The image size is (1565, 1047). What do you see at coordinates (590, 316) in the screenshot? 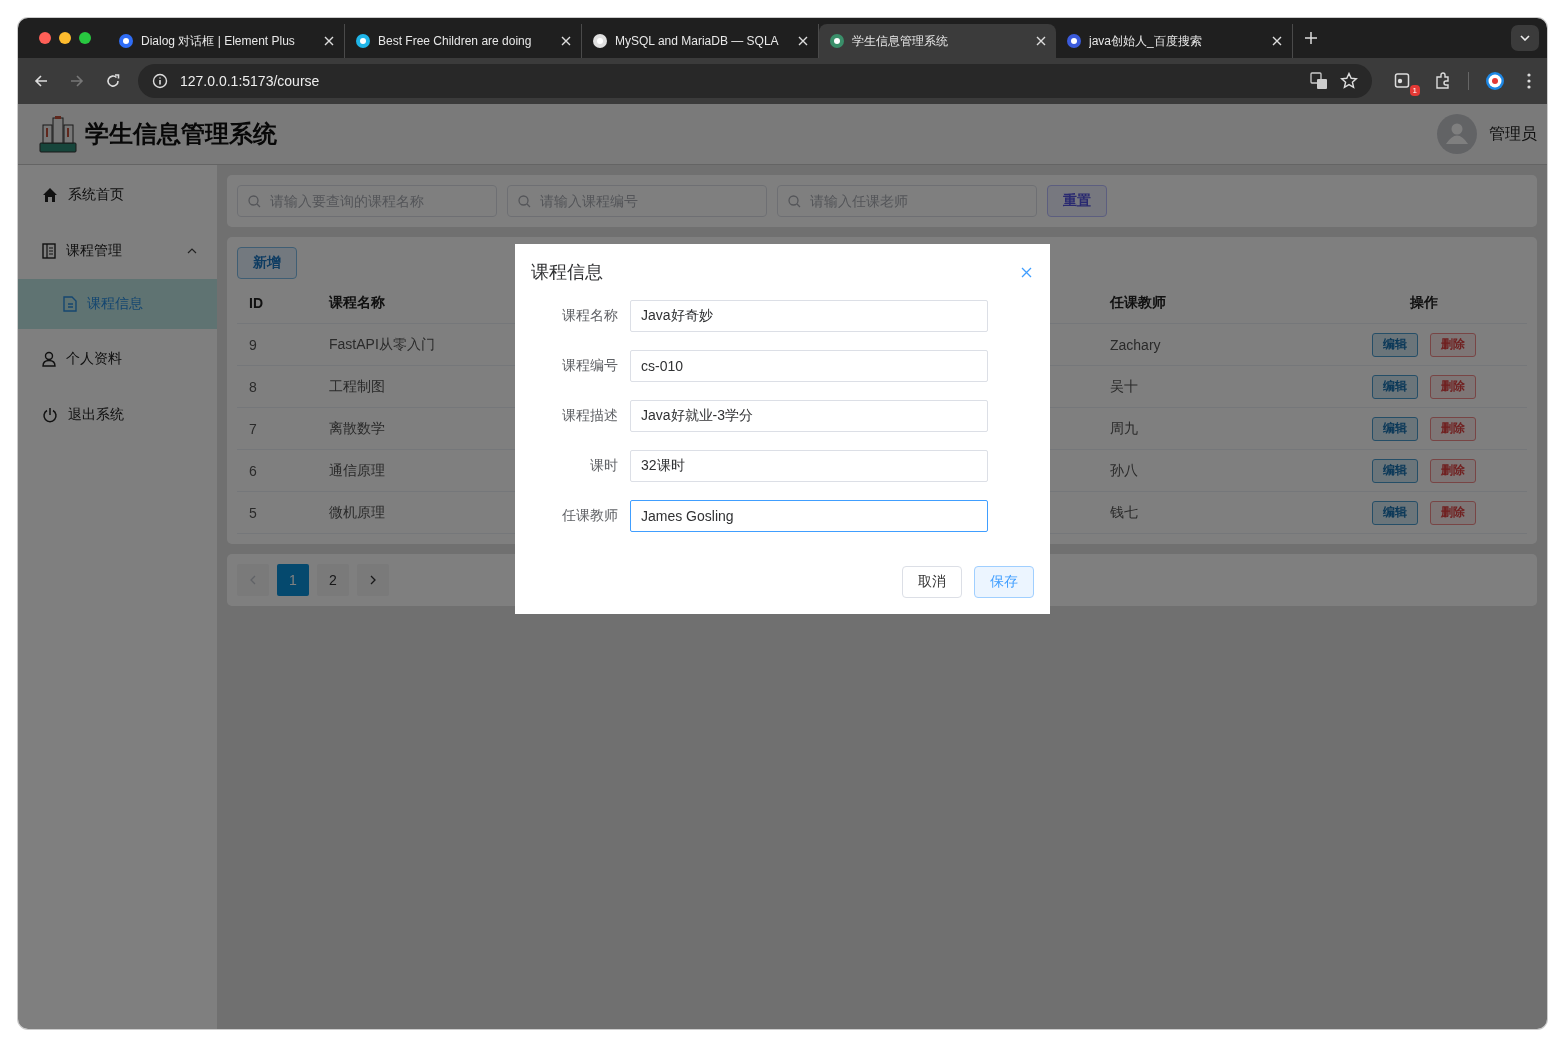
I see `field-label: 课程名称` at bounding box center [590, 316].